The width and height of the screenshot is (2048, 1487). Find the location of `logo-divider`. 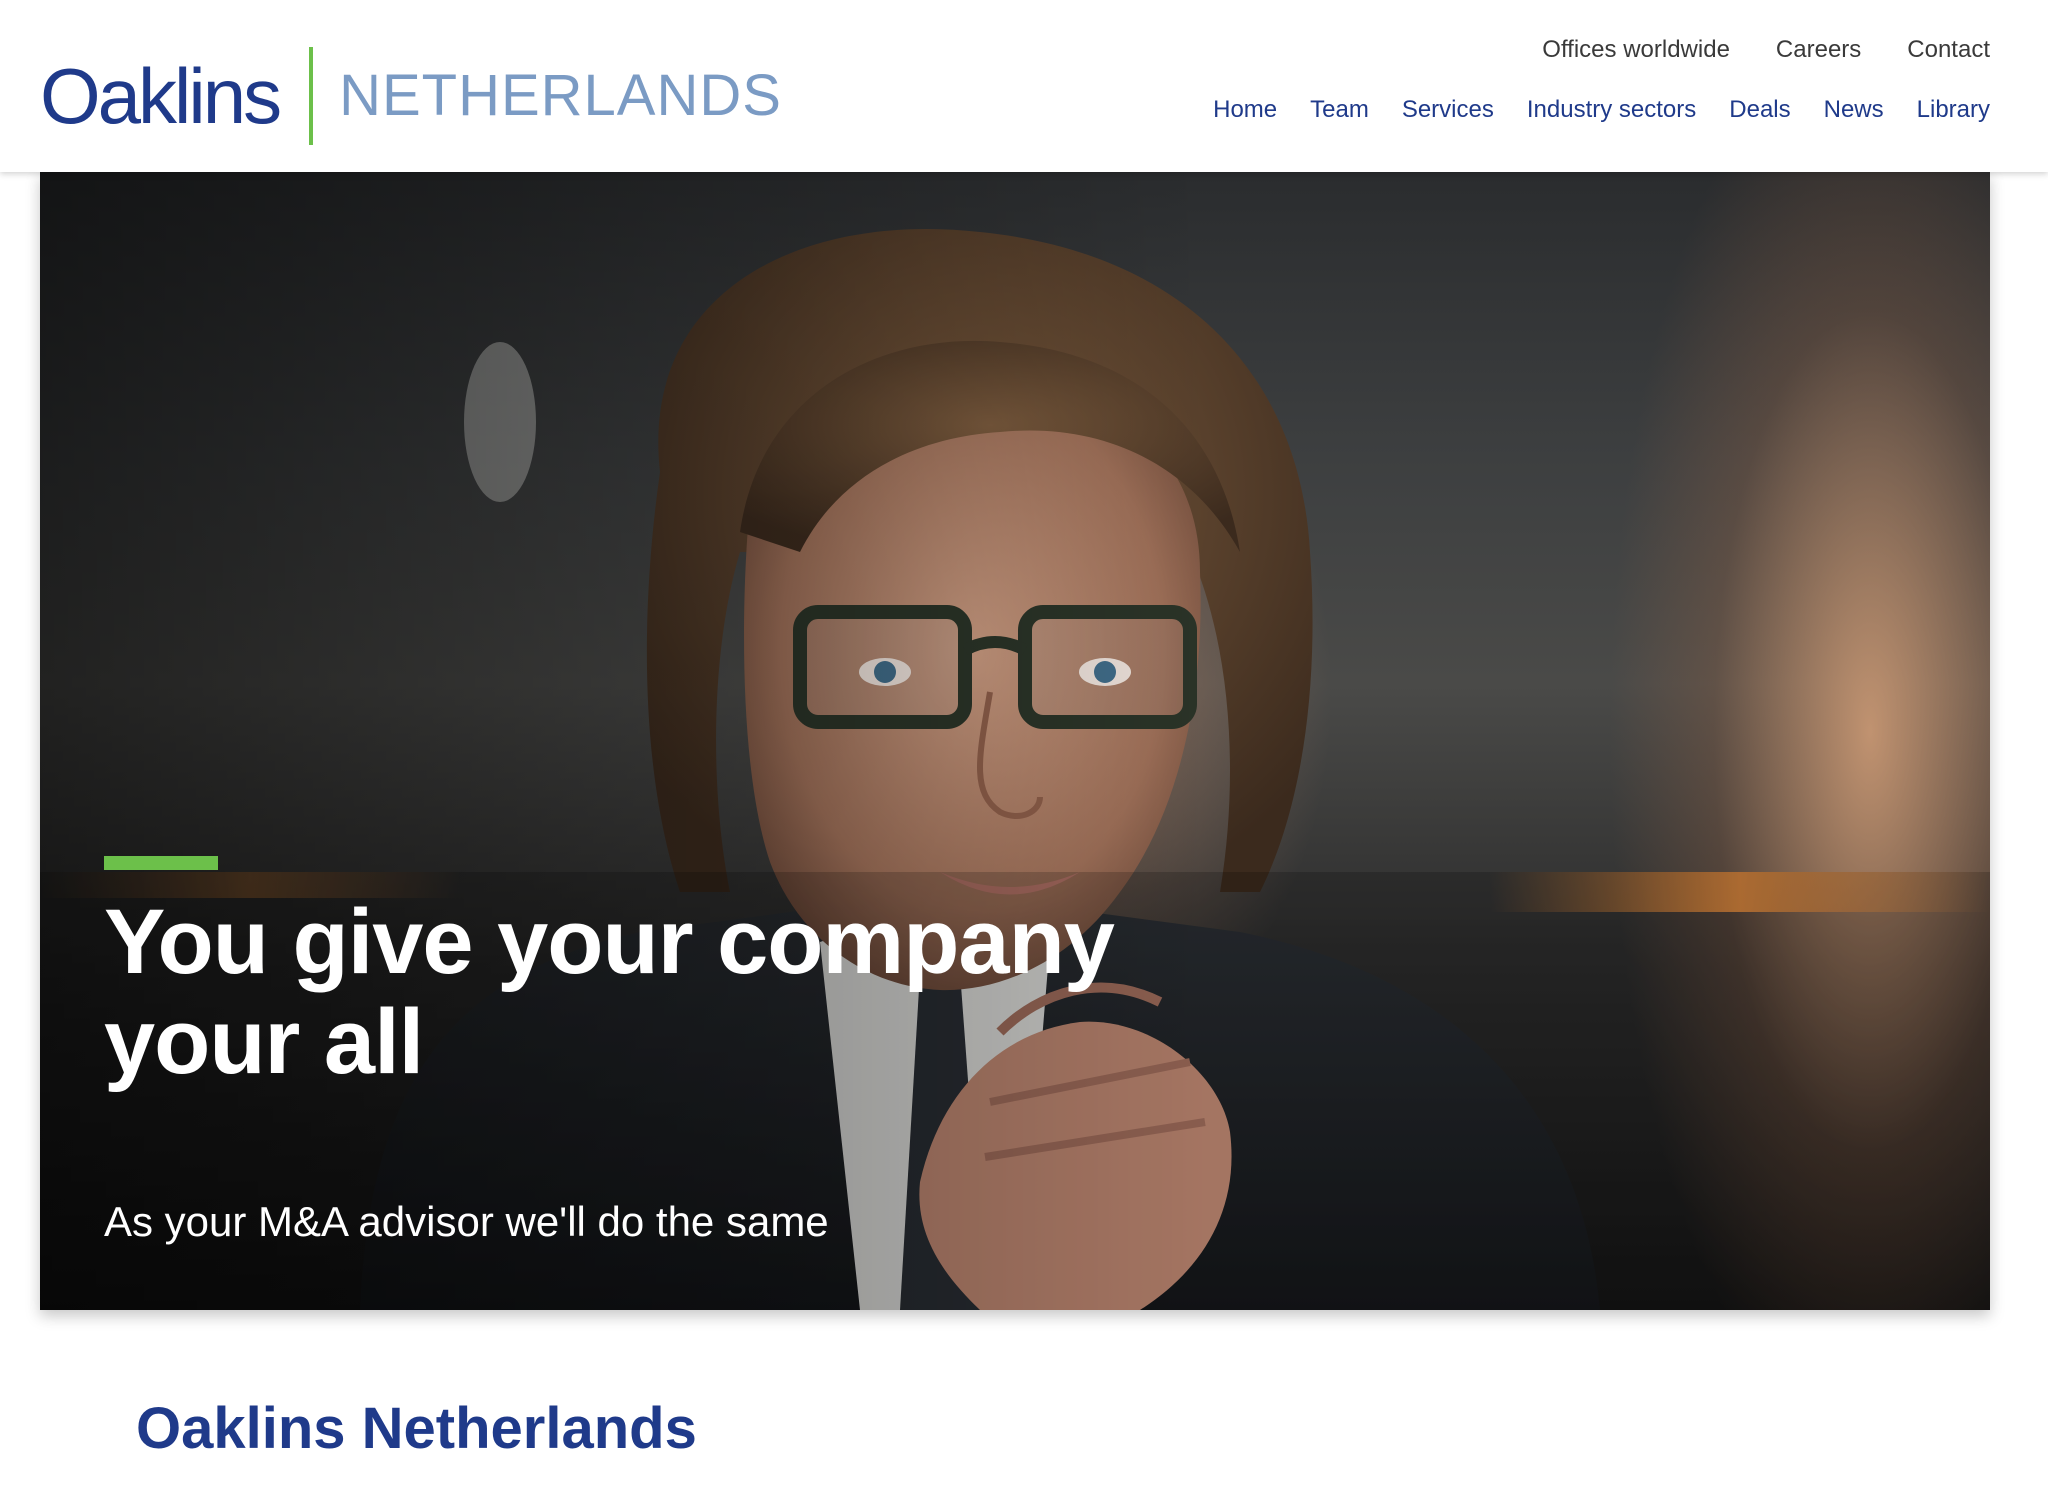

logo-divider is located at coordinates (311, 96).